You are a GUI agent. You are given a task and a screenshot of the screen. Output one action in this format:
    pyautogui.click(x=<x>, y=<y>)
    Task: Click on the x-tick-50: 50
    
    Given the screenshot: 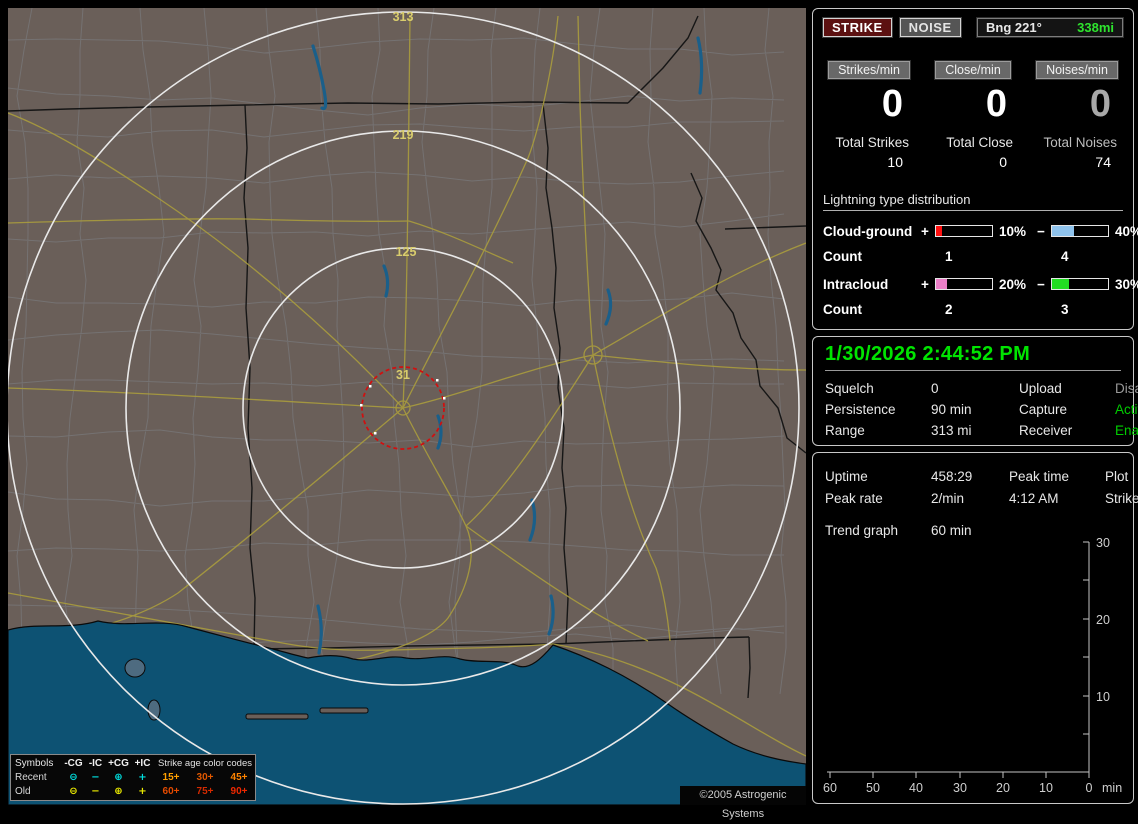 What is the action you would take?
    pyautogui.click(x=873, y=788)
    